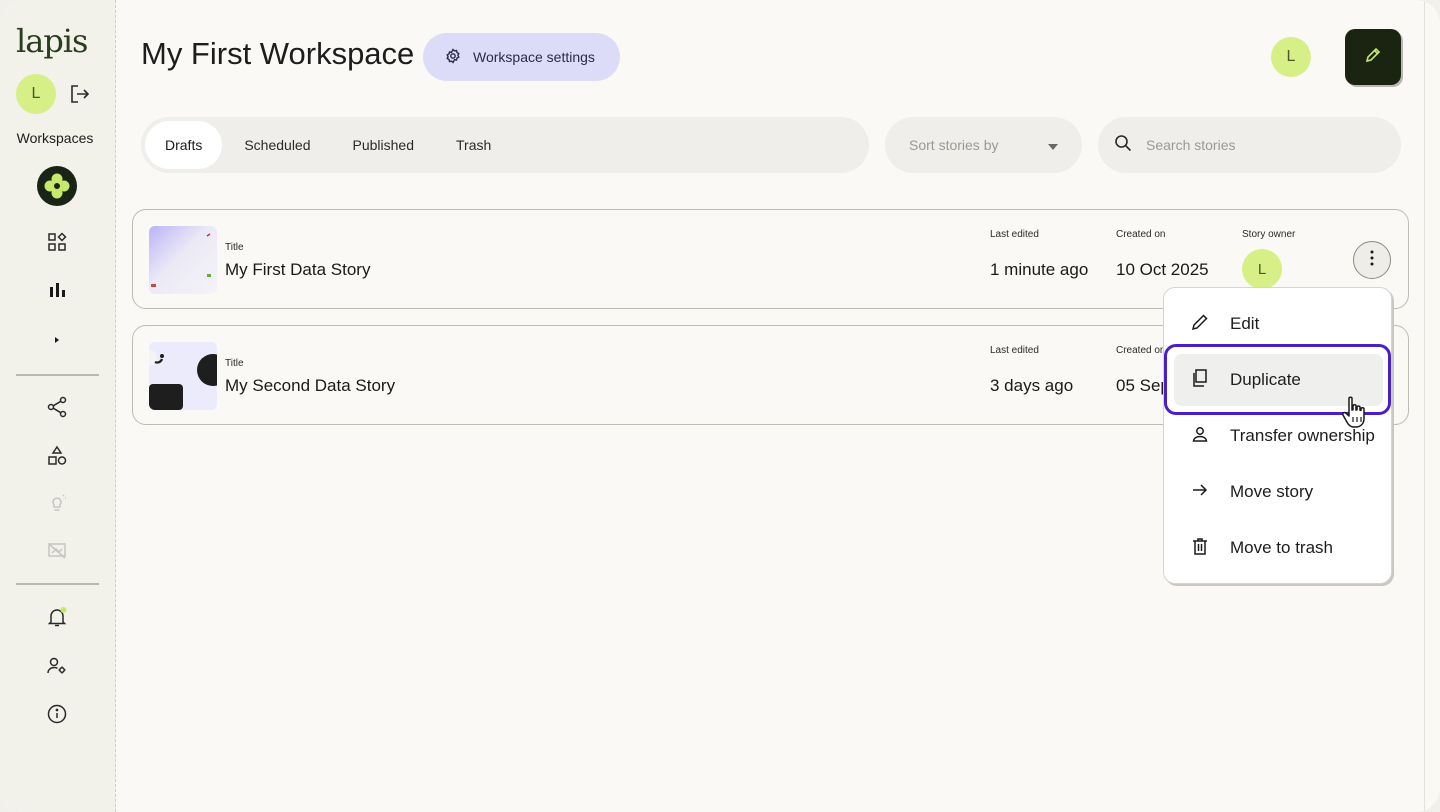  Describe the element at coordinates (57, 503) in the screenshot. I see `ideas-bulb-icon` at that location.